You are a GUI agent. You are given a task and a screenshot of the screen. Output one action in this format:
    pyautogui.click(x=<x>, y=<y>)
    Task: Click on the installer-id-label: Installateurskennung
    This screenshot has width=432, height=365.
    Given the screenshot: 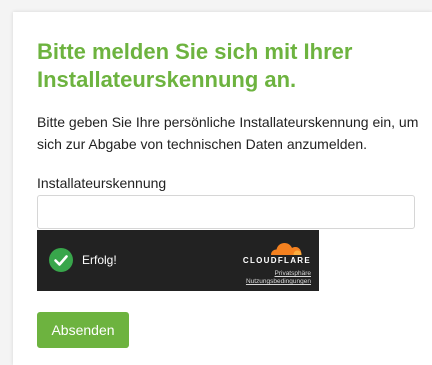 What is the action you would take?
    pyautogui.click(x=102, y=183)
    